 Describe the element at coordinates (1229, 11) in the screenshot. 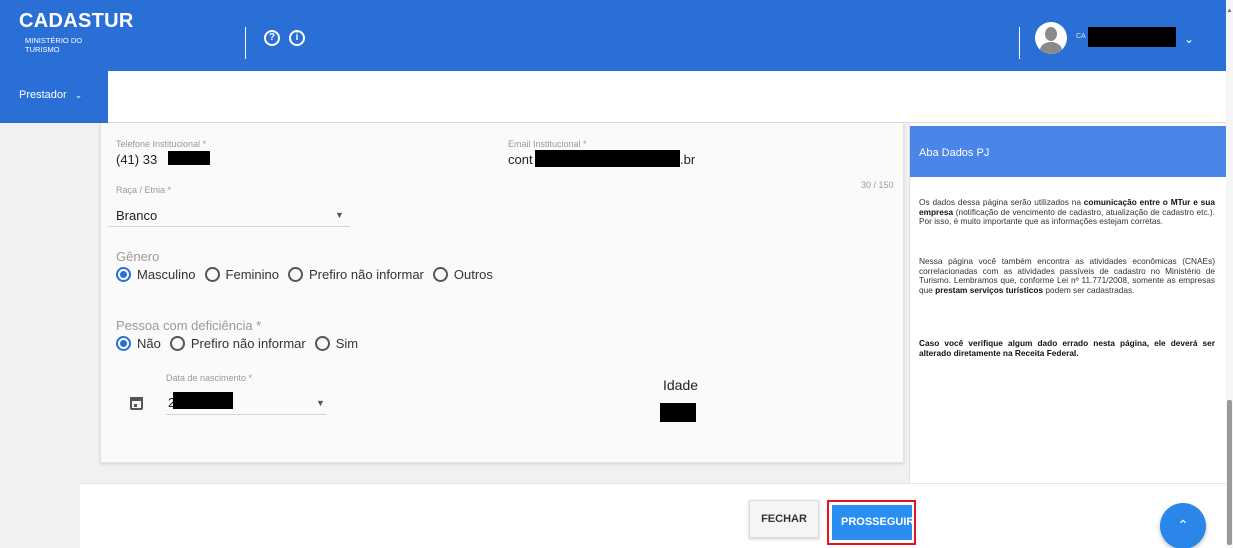

I see `scroll-up-arrow-icon: ▲` at that location.